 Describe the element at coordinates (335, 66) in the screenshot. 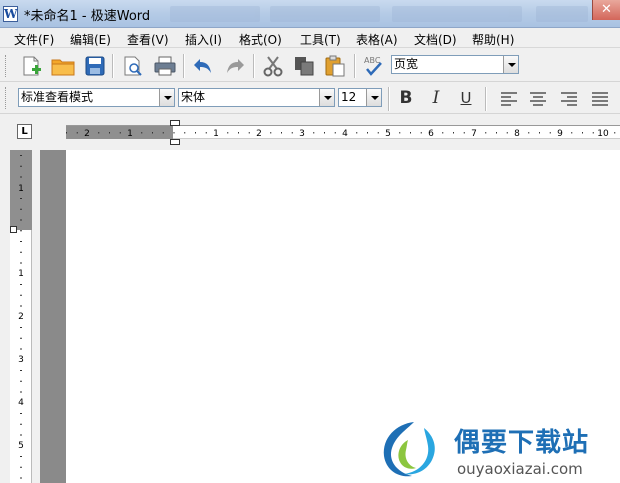

I see `paste-button` at that location.